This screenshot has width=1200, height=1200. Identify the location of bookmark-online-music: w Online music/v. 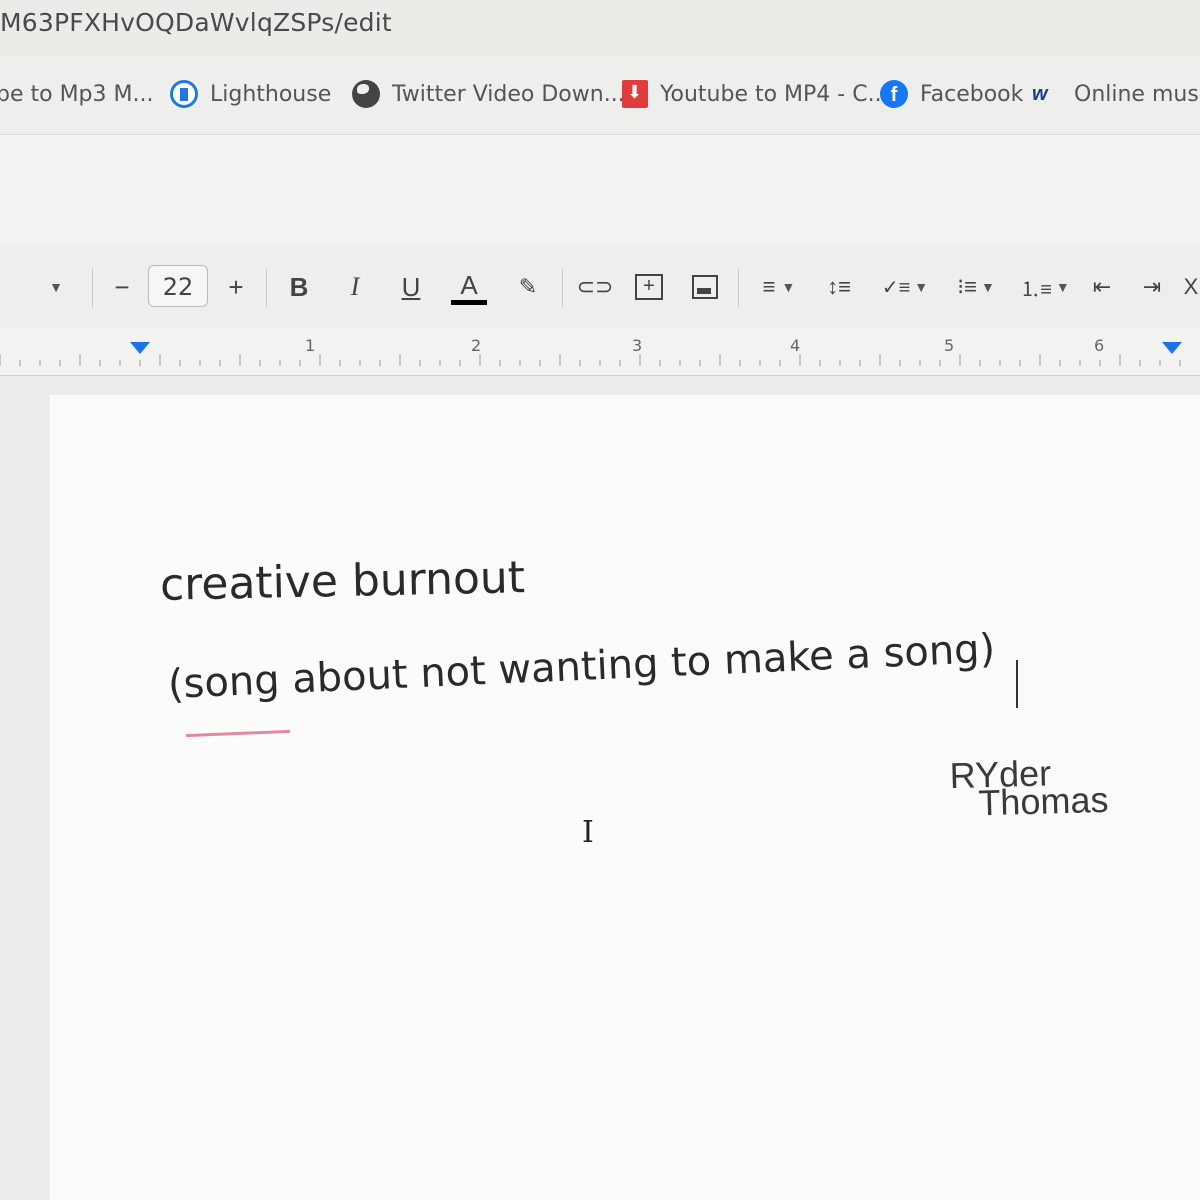
(1116, 94).